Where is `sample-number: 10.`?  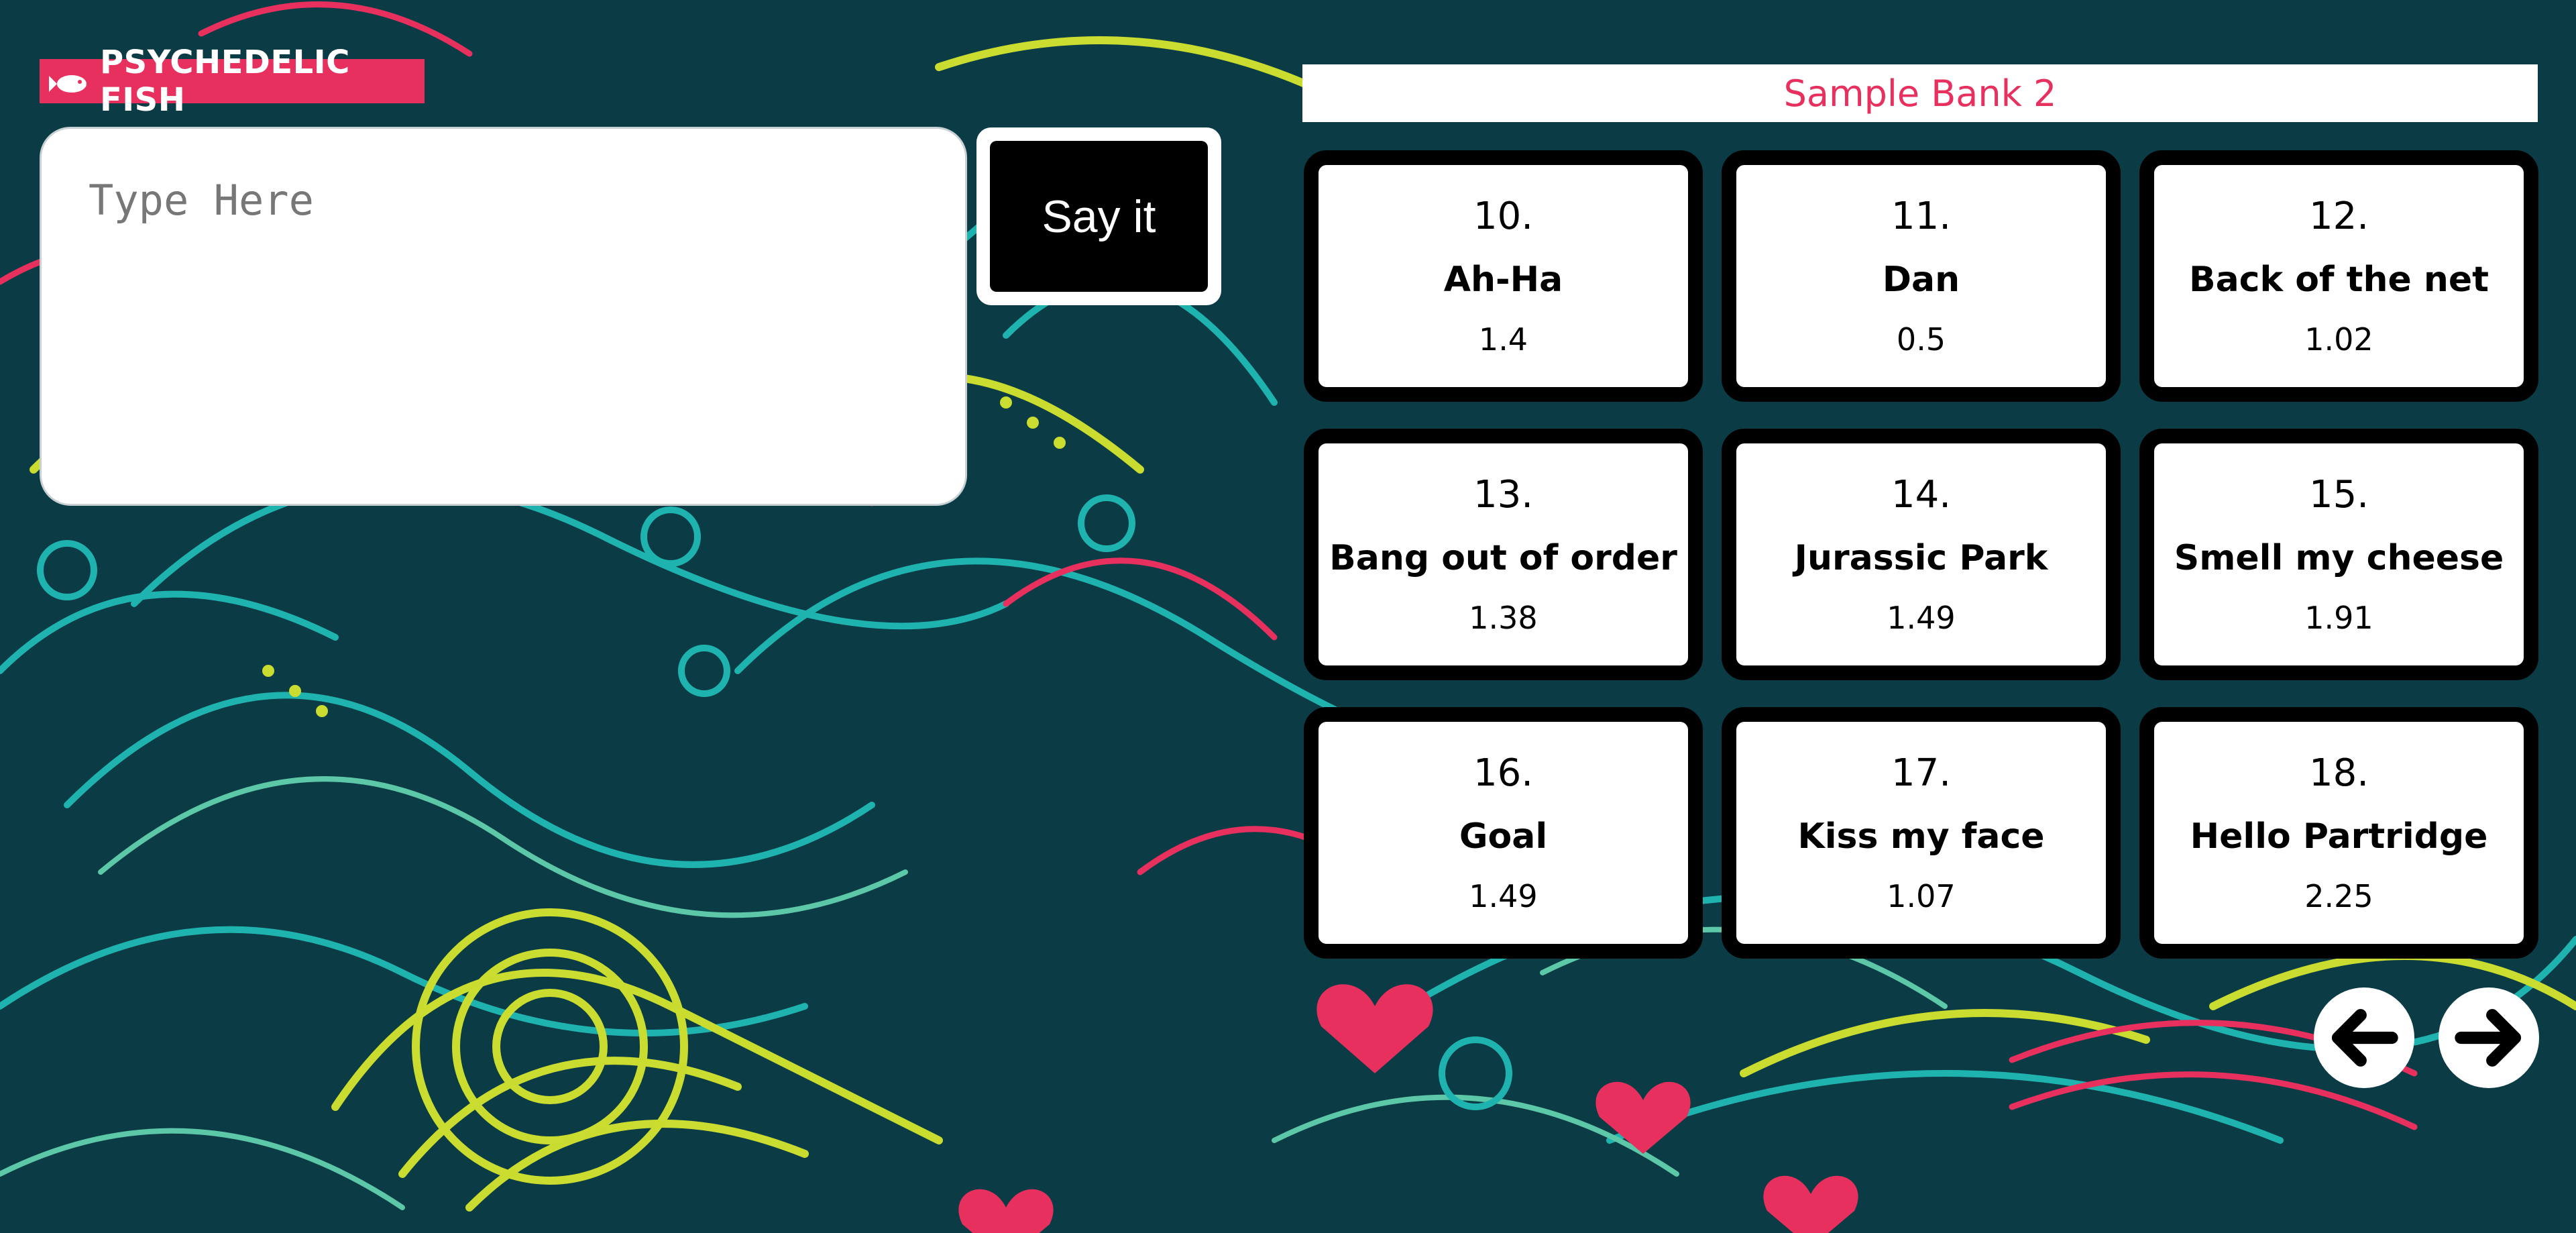
sample-number: 10. is located at coordinates (1503, 216).